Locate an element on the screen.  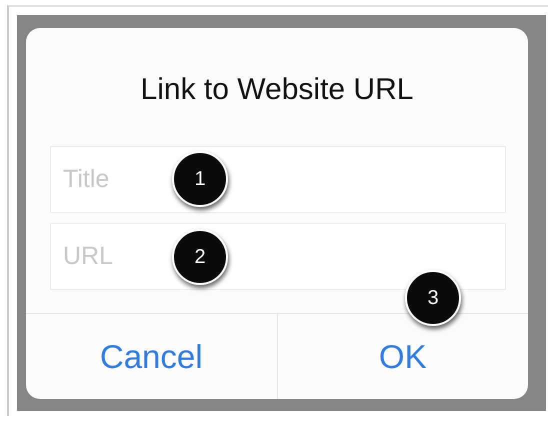
dialog-title: Link to Website URL is located at coordinates (277, 90).